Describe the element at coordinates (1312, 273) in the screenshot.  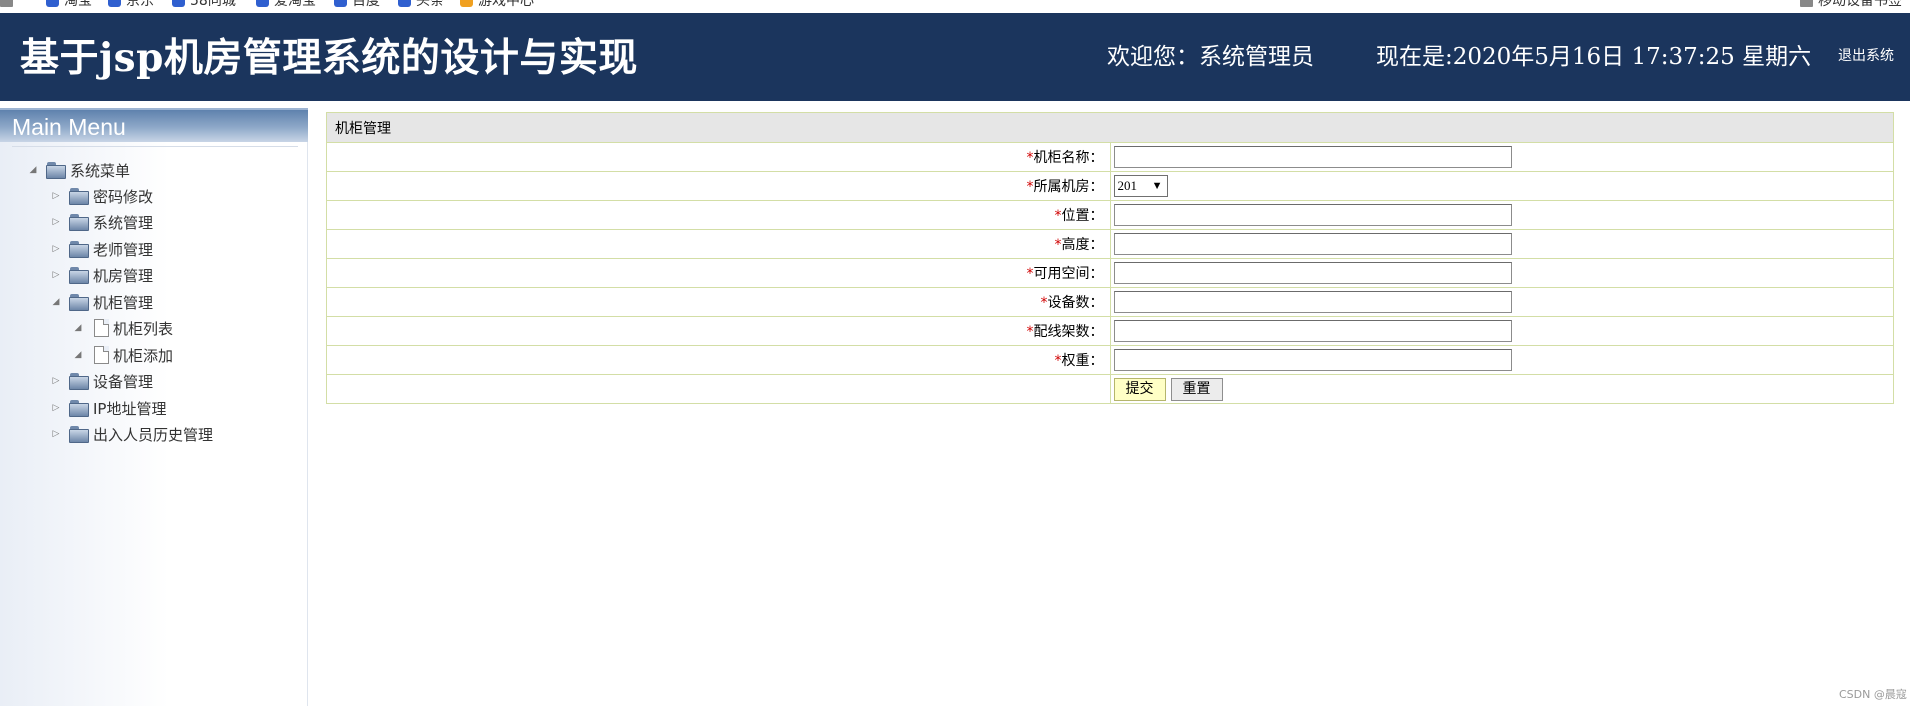
I see `available-space-input` at that location.